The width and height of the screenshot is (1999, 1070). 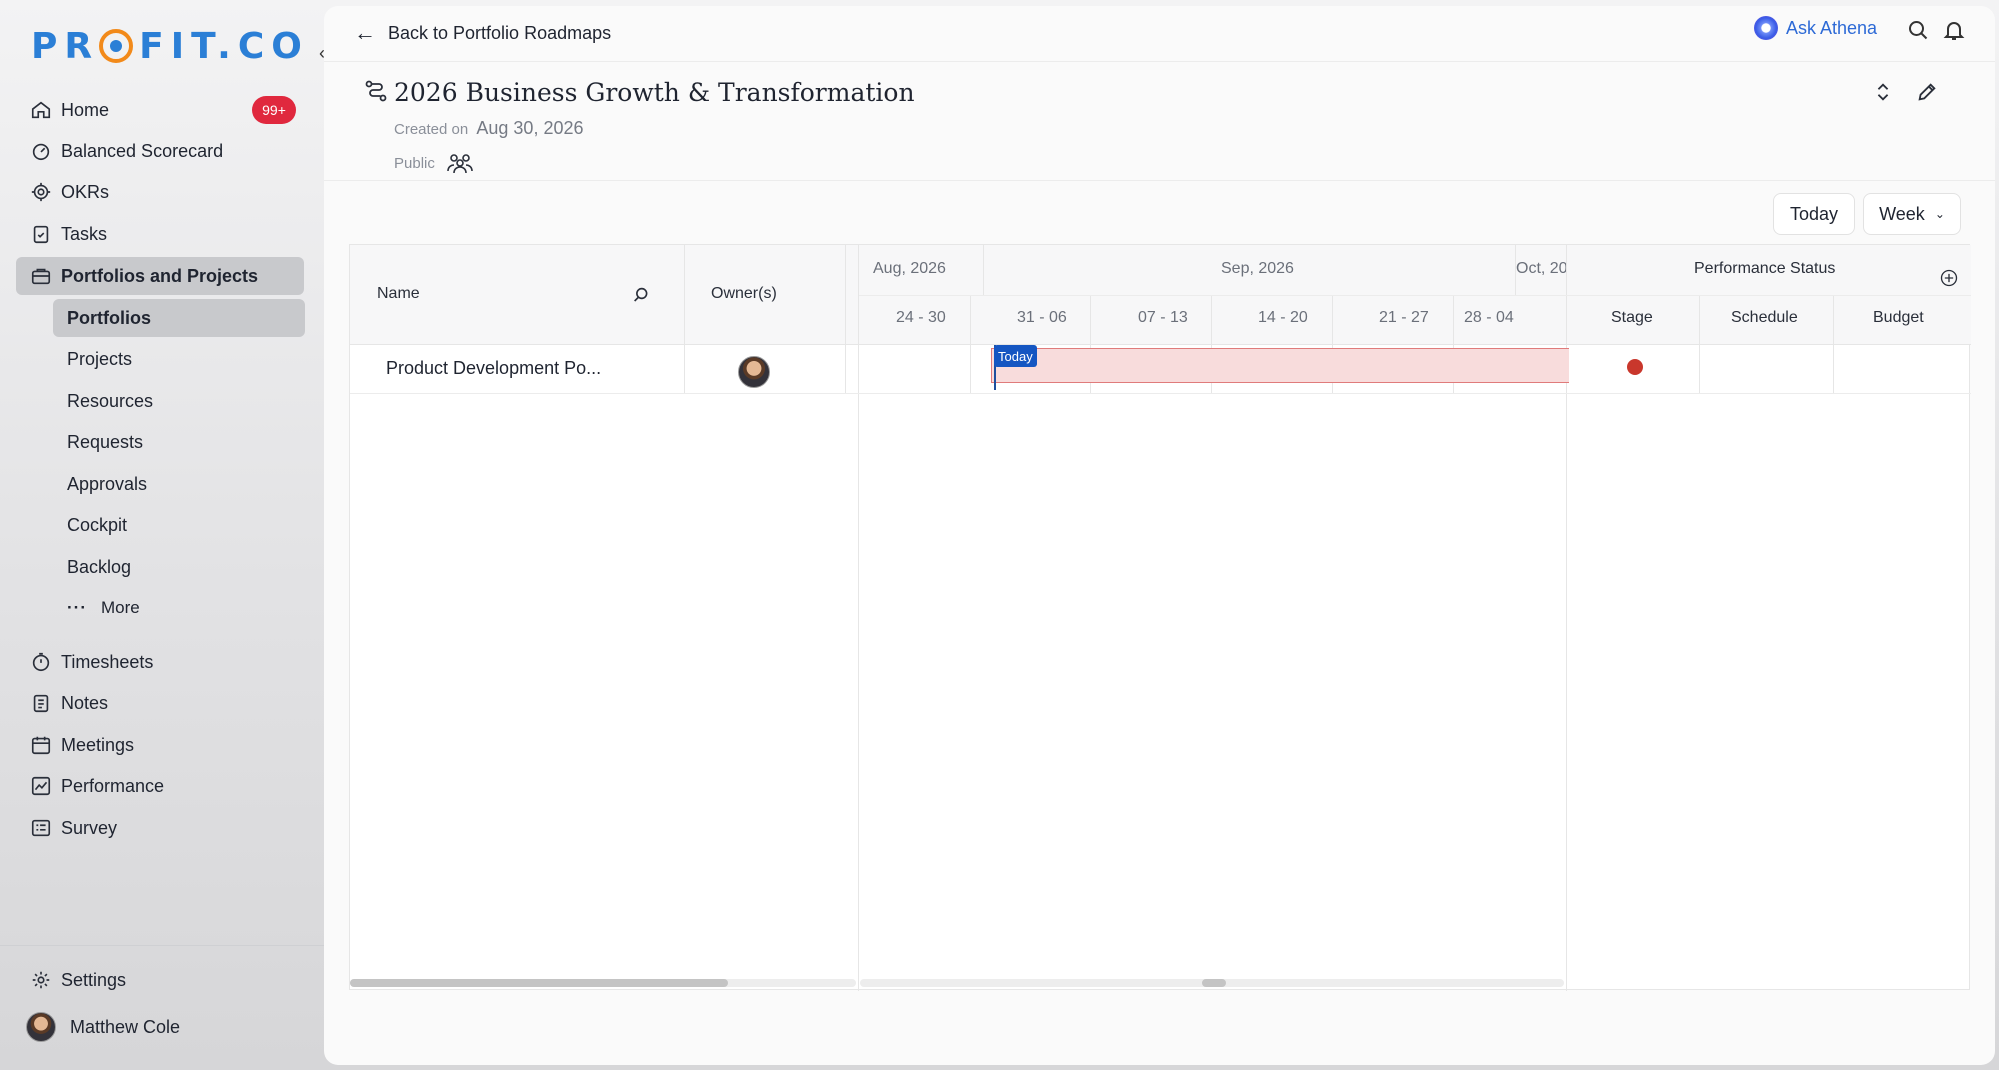 I want to click on stage-column-header: Stage, so click(x=1632, y=317).